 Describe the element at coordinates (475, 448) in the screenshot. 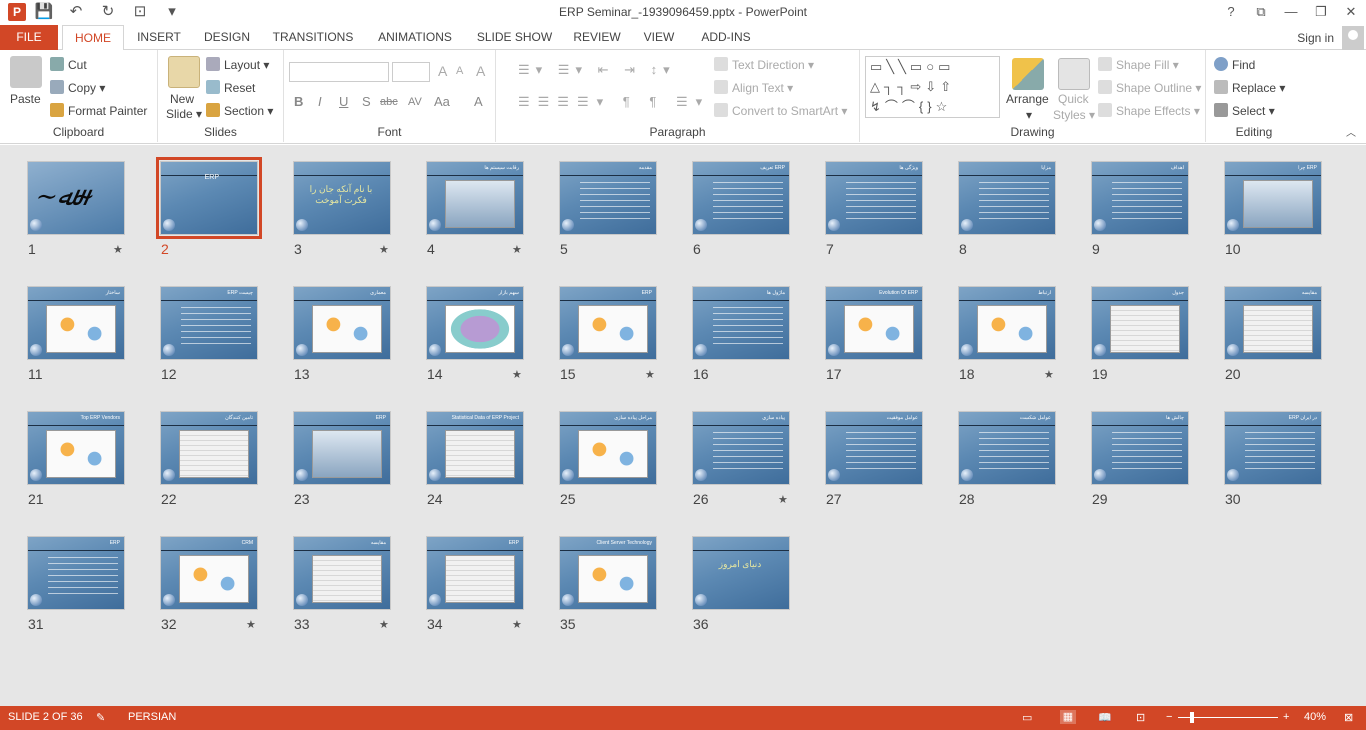

I see `slide-thumbnail: Statistical Data of ERP Project` at that location.